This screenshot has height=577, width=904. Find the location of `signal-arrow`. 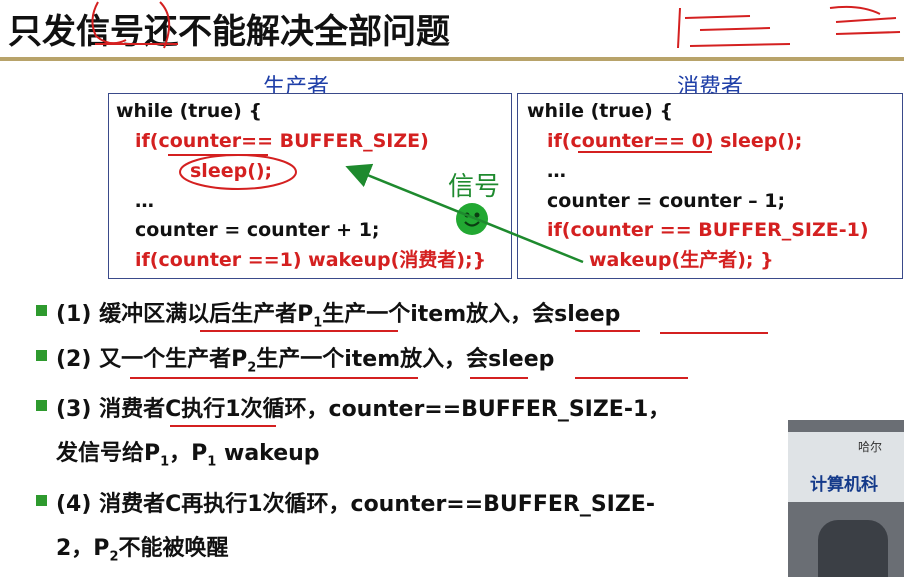

signal-arrow is located at coordinates (464, 213).